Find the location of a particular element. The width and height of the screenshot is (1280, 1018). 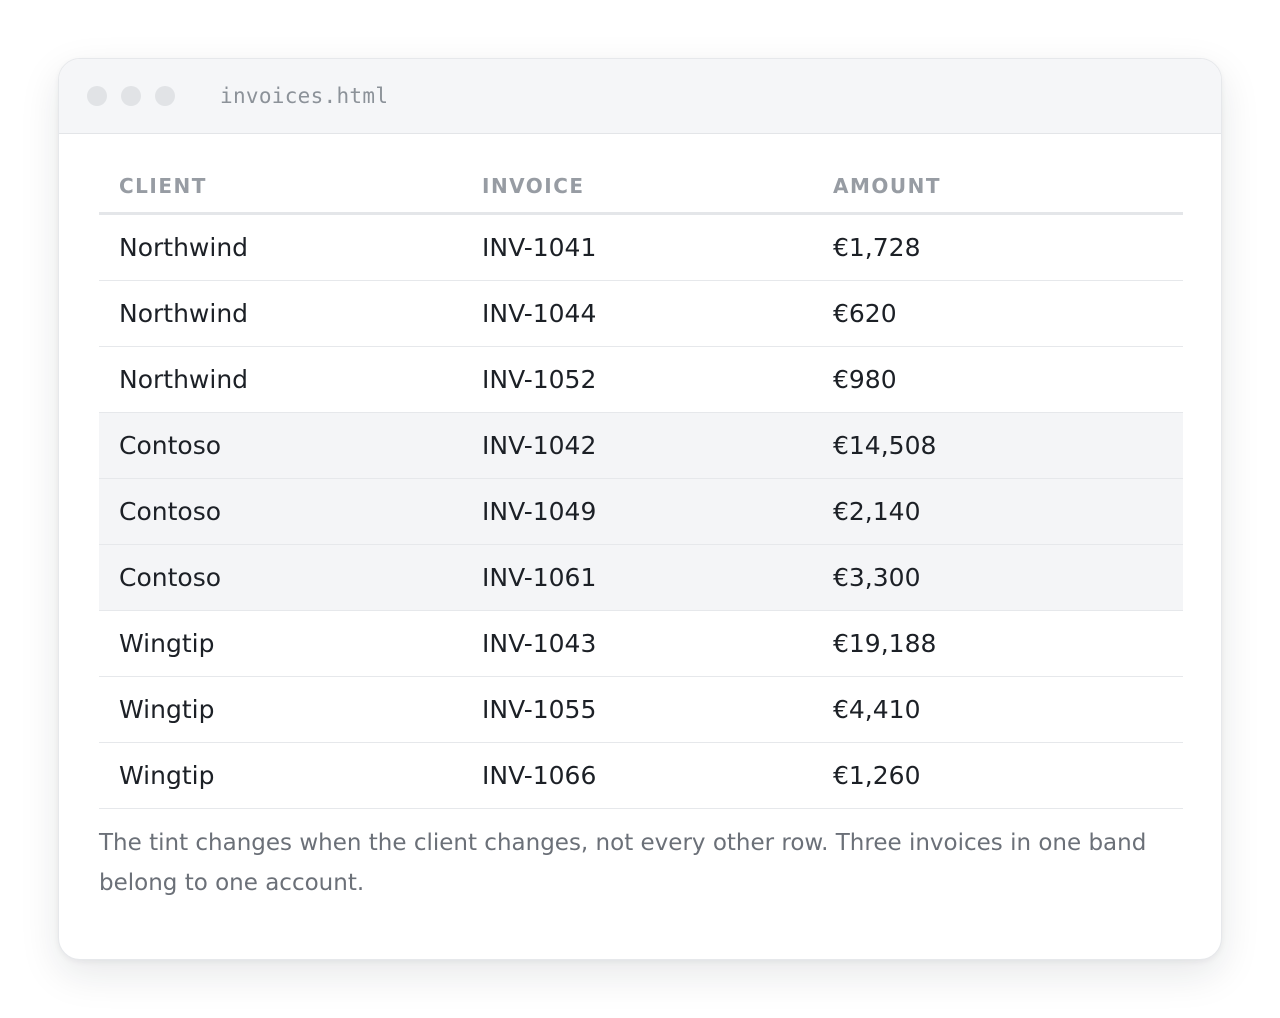

header-invoice: INVOICE is located at coordinates (657, 194).